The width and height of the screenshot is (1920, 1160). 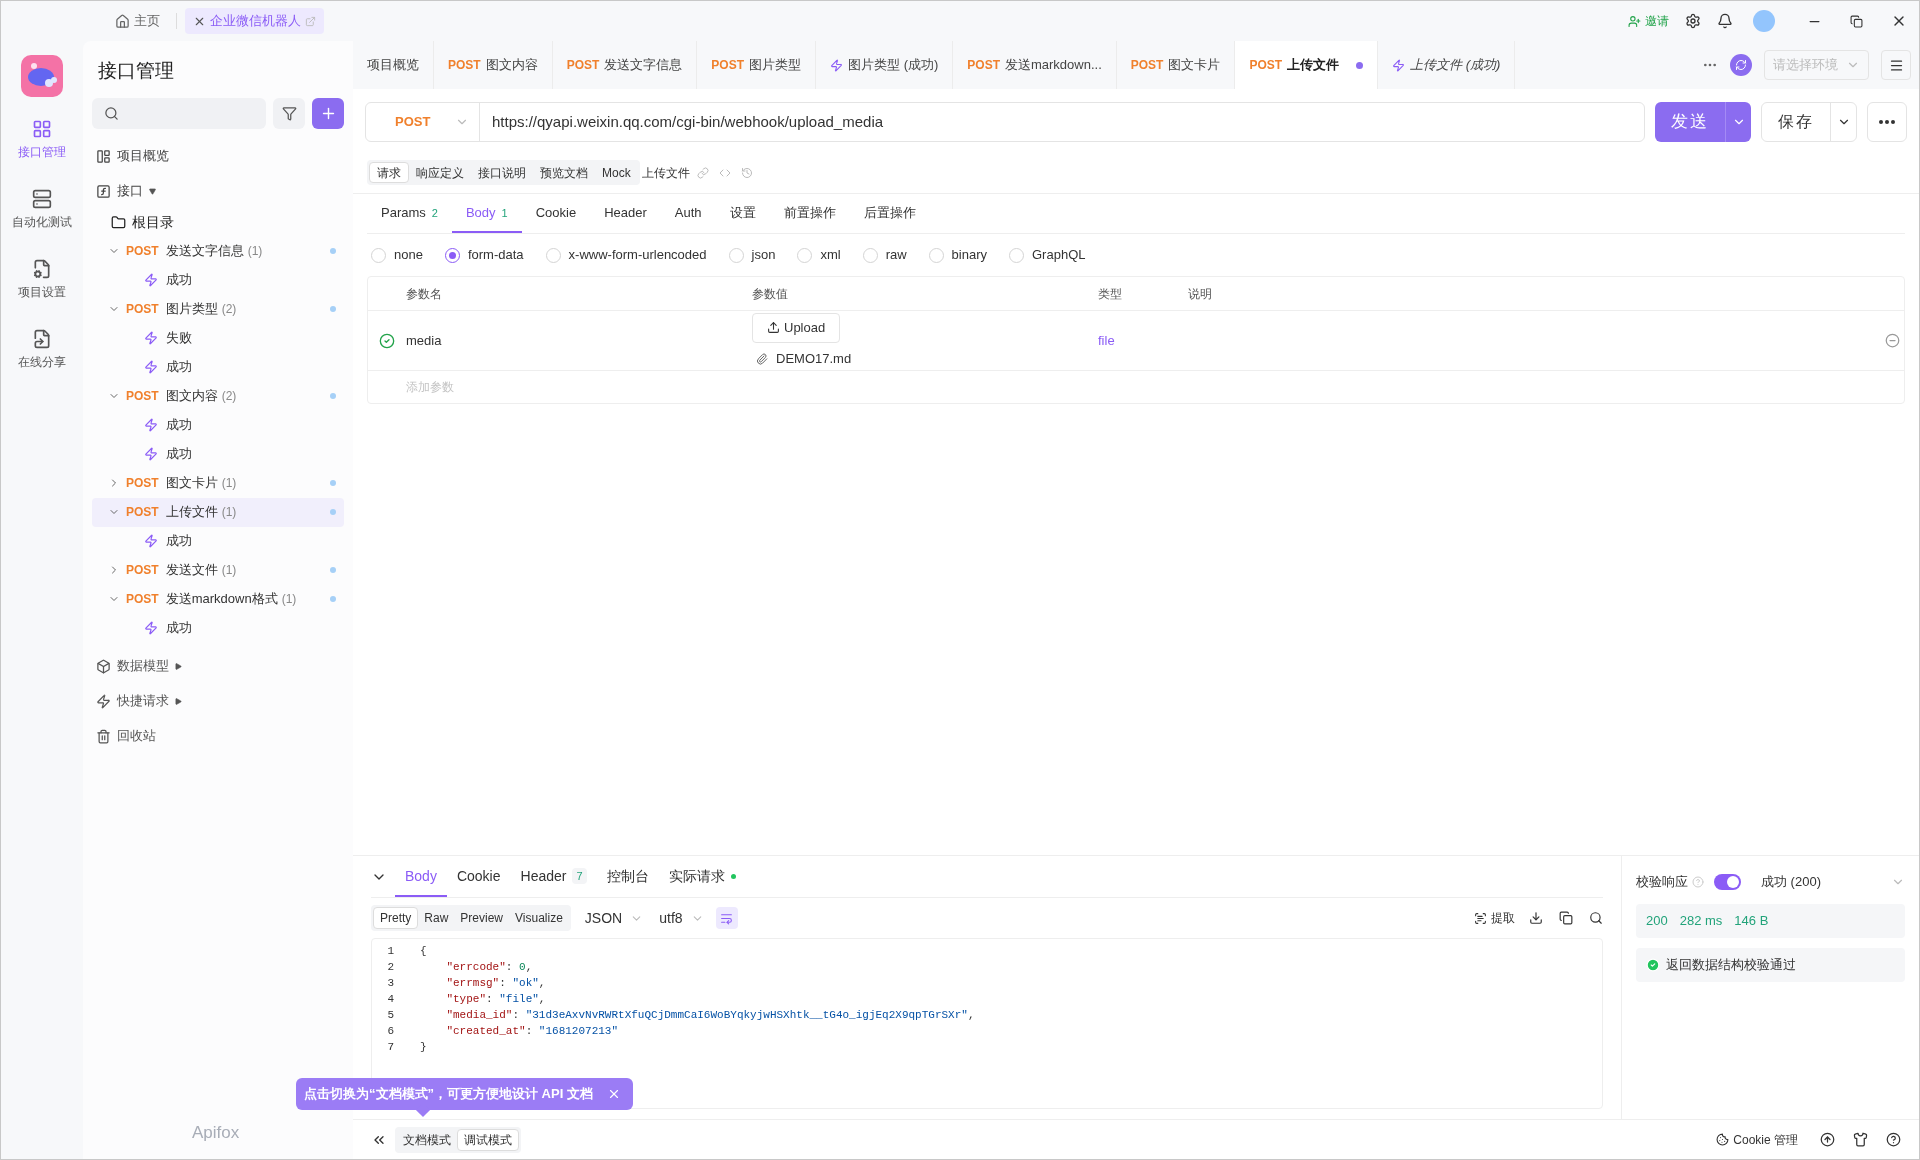 What do you see at coordinates (393, 65) in the screenshot?
I see `editor-tab: 项目概览` at bounding box center [393, 65].